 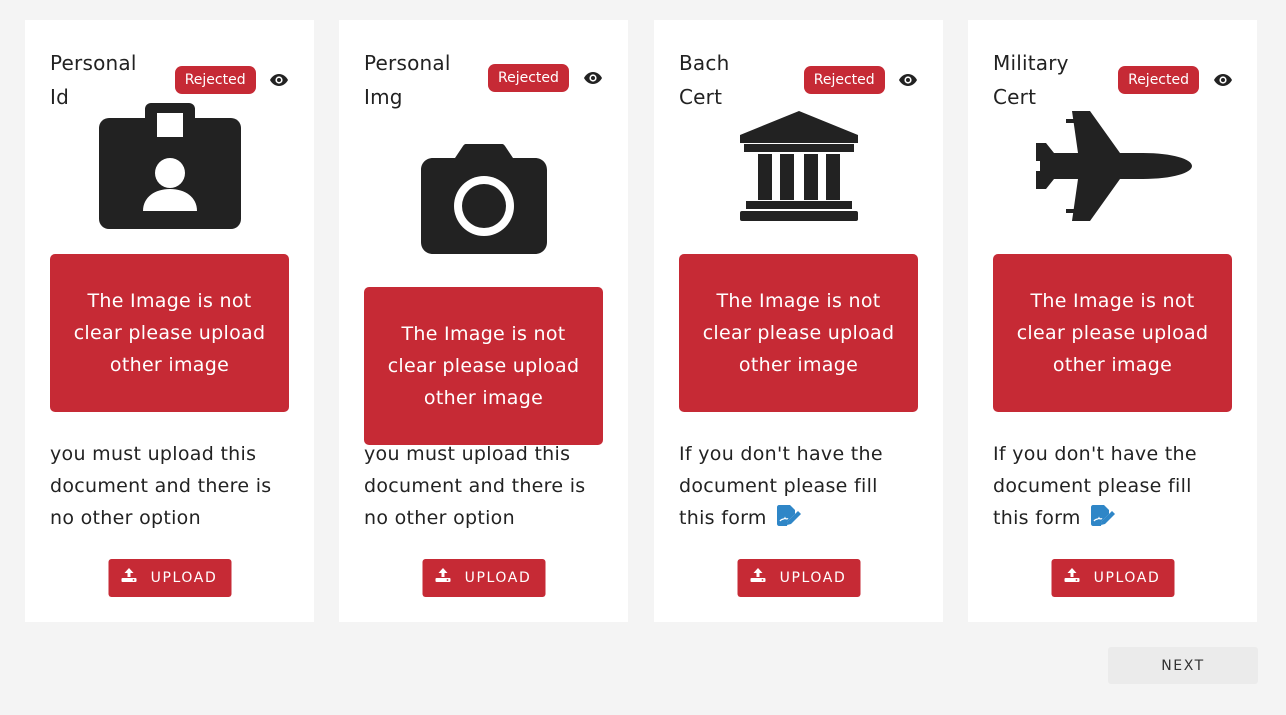 What do you see at coordinates (1112, 80) in the screenshot?
I see `card-header: Military Cert Rejected` at bounding box center [1112, 80].